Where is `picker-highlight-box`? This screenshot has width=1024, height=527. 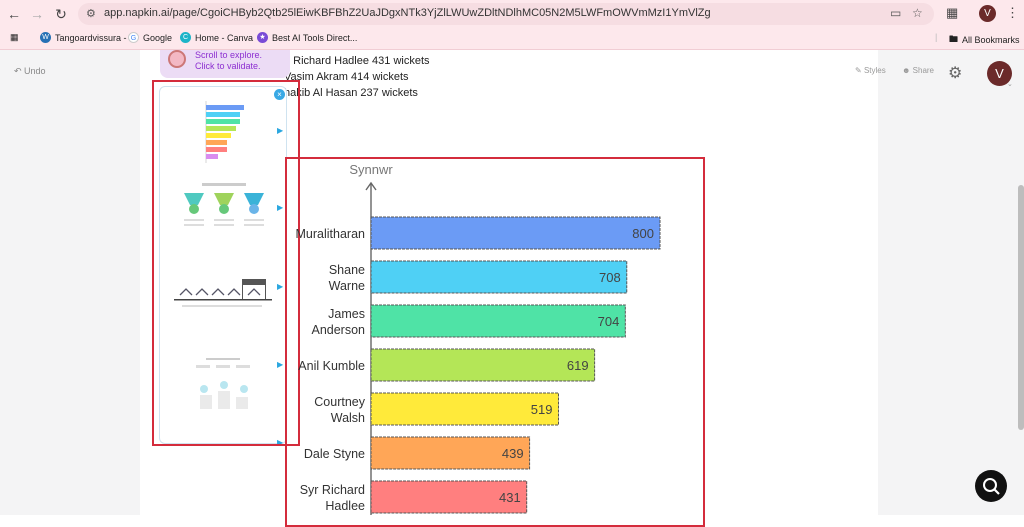
picker-highlight-box is located at coordinates (226, 263).